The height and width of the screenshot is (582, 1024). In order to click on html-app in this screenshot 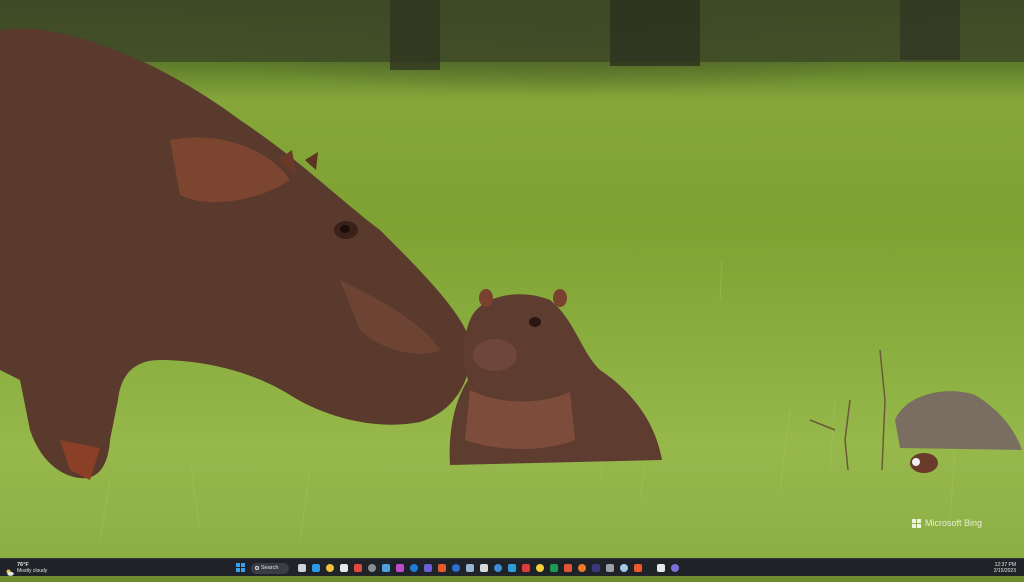, I will do `click(567, 568)`.